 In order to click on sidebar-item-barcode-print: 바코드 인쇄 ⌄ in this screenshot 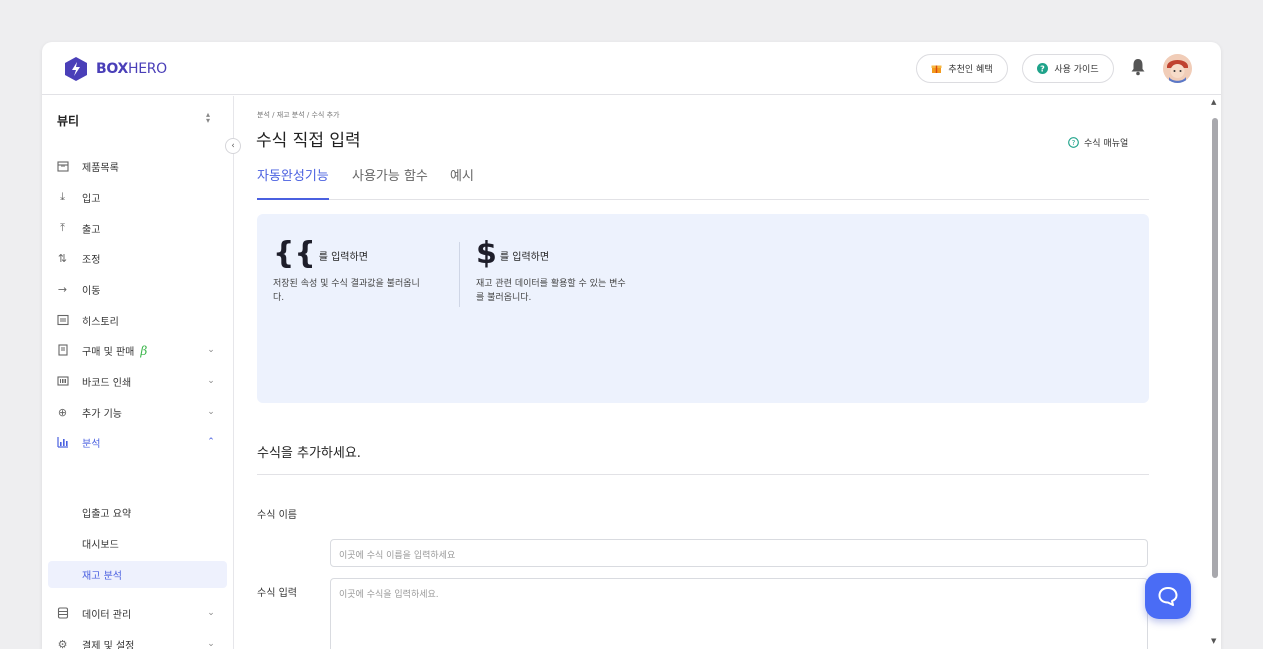, I will do `click(138, 381)`.